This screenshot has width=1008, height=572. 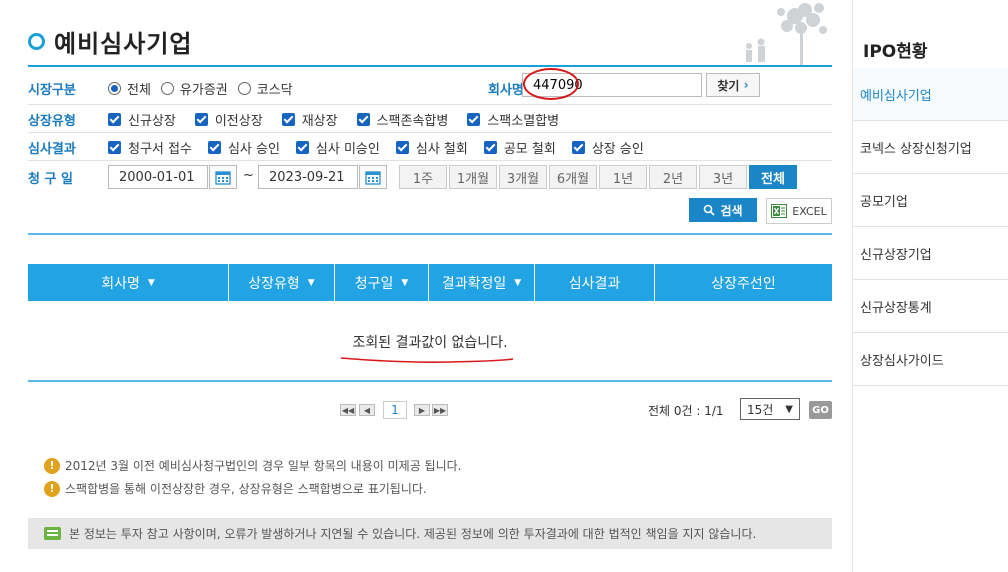 What do you see at coordinates (513, 119) in the screenshot?
I see `listing-type-spac-dissolve: 스팩소멸합병` at bounding box center [513, 119].